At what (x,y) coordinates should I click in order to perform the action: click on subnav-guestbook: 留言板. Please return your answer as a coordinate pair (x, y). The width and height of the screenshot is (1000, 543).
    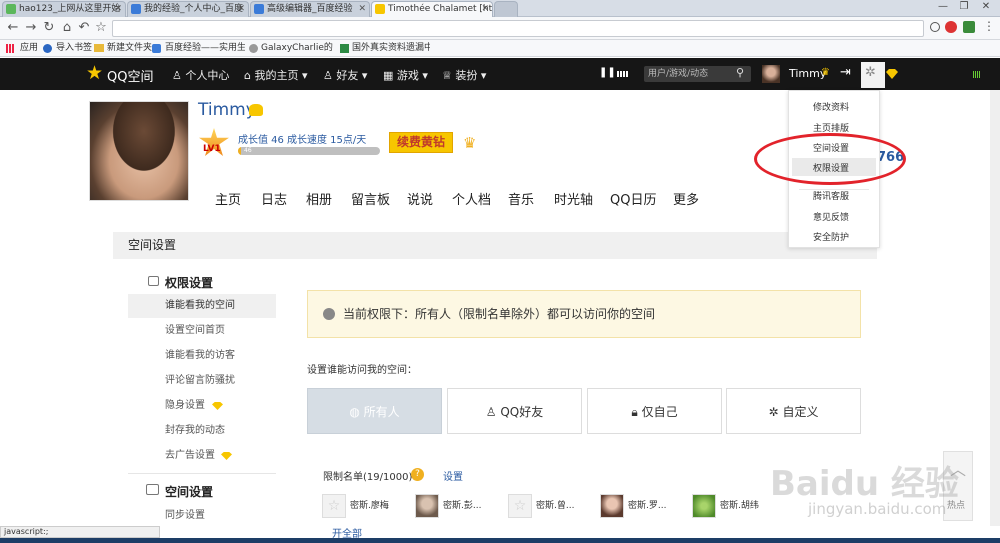
    Looking at the image, I should click on (370, 198).